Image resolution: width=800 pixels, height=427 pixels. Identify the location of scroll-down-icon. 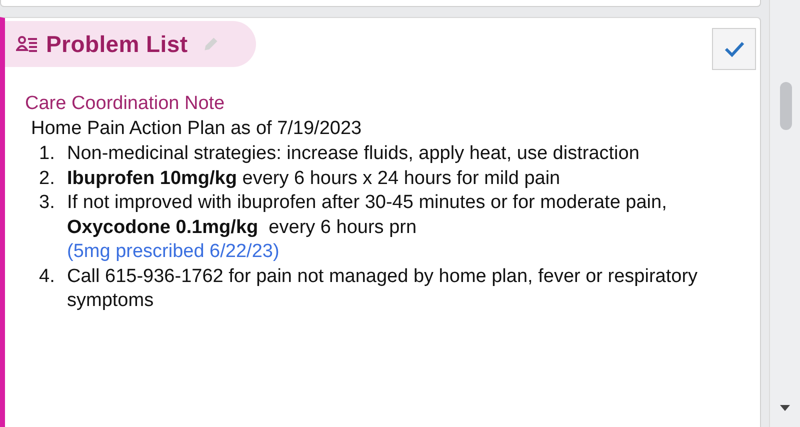
(785, 408).